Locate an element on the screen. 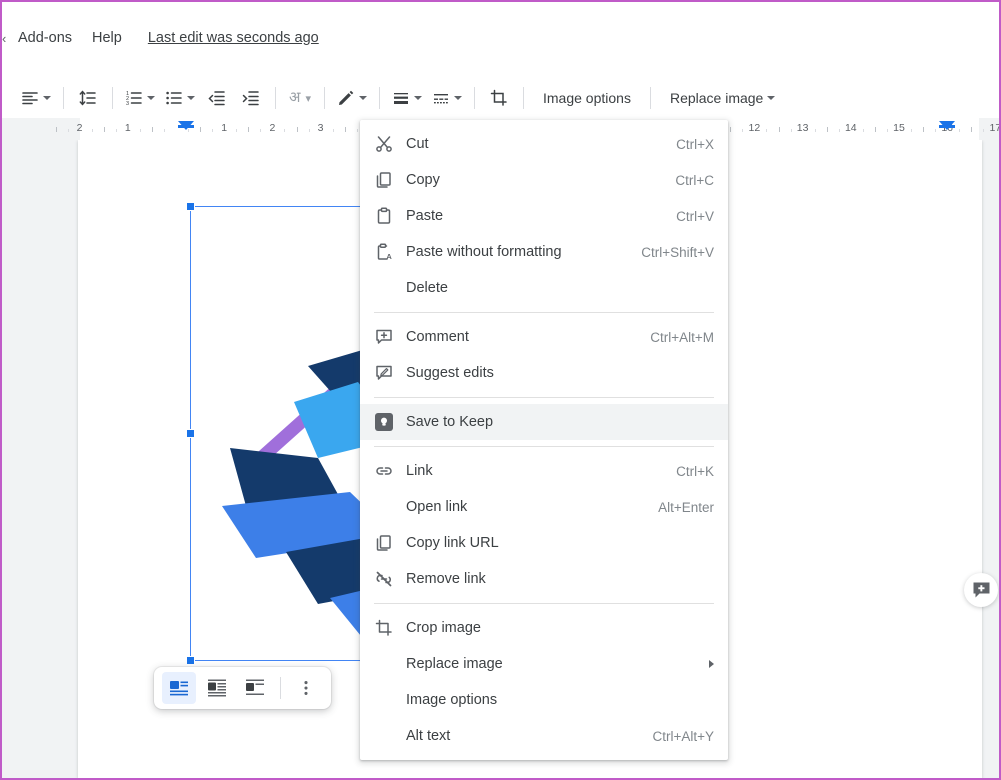  numbered-list-button: 1 2 3 is located at coordinates (140, 98).